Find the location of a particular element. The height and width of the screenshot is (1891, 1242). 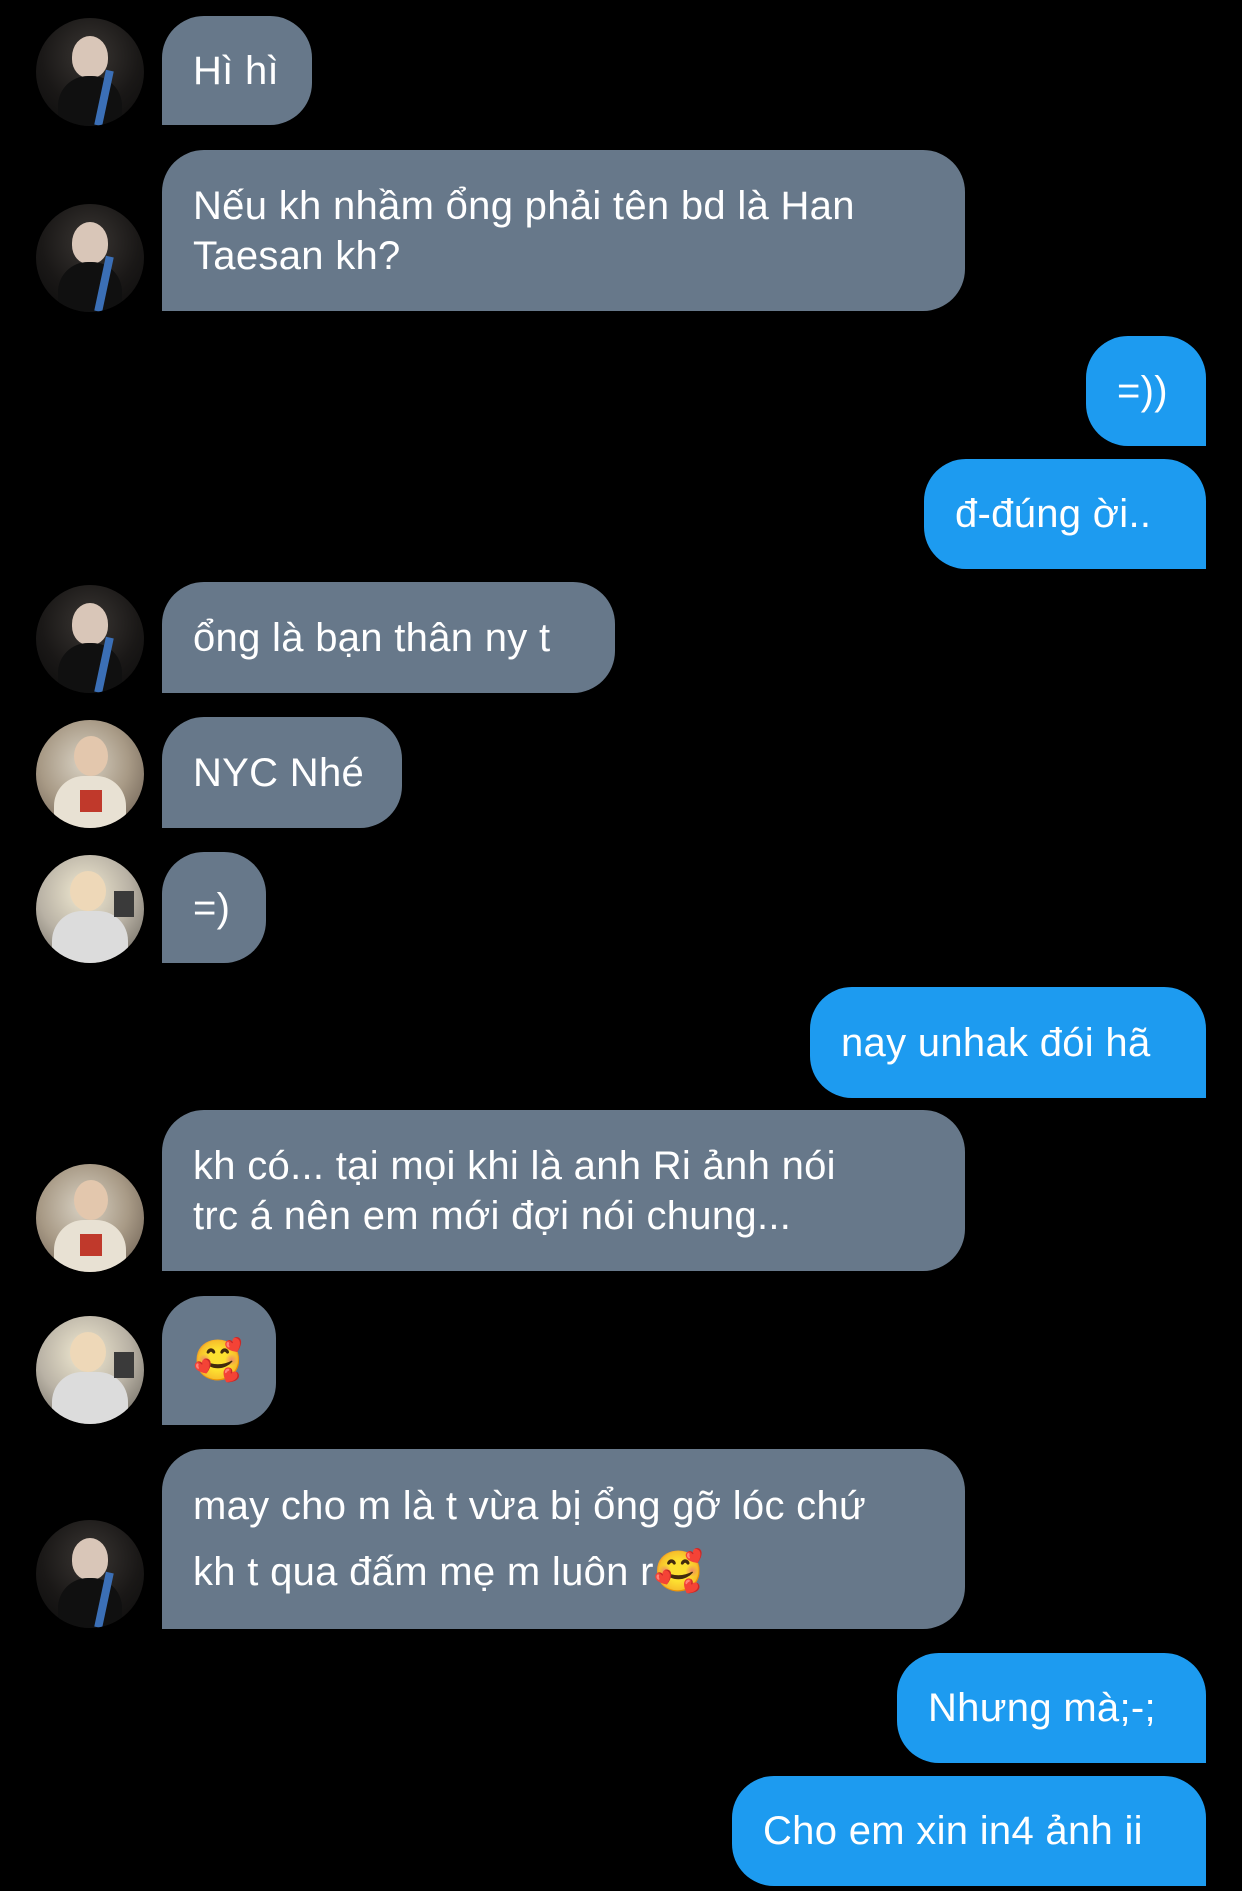

message-bubble: Hì hì is located at coordinates (237, 70).